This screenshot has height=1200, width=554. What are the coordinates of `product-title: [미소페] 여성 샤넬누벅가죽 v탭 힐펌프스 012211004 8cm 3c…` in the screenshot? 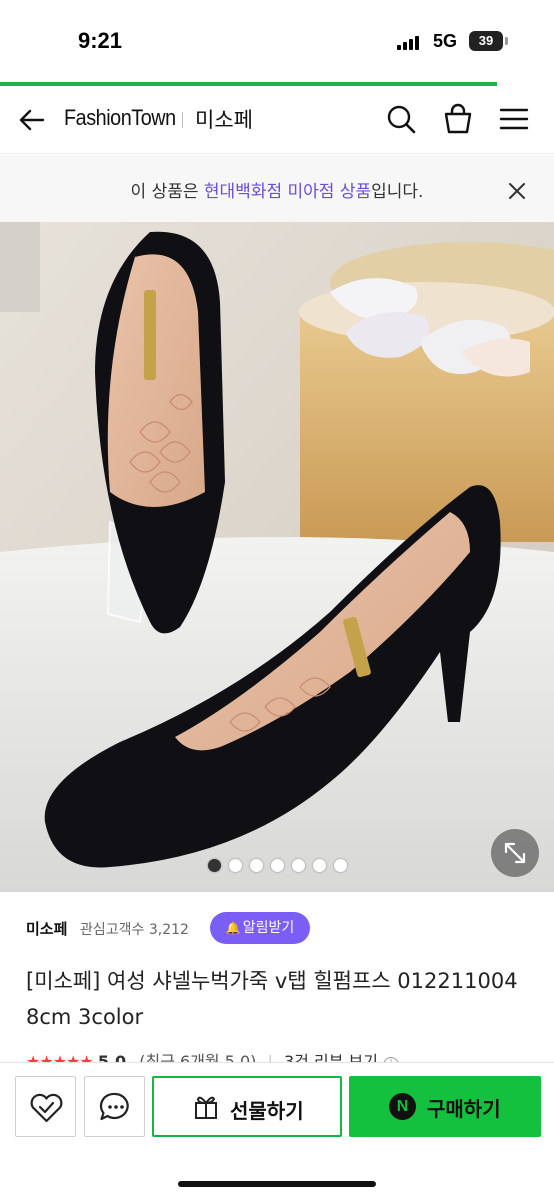 It's located at (272, 999).